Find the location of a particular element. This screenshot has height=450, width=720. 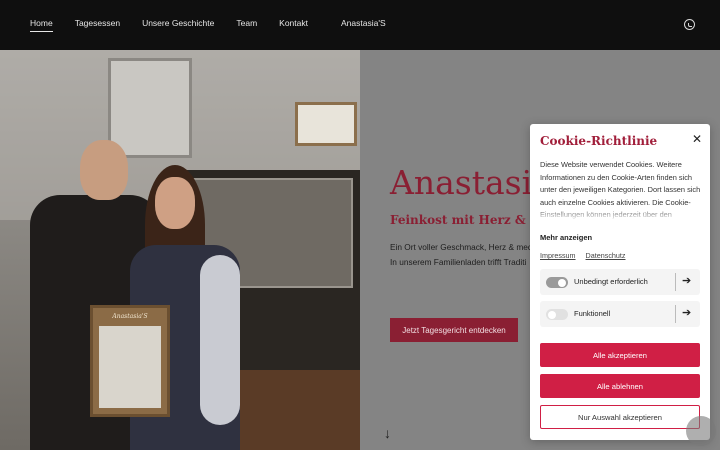

photo-woman-head is located at coordinates (175, 203).